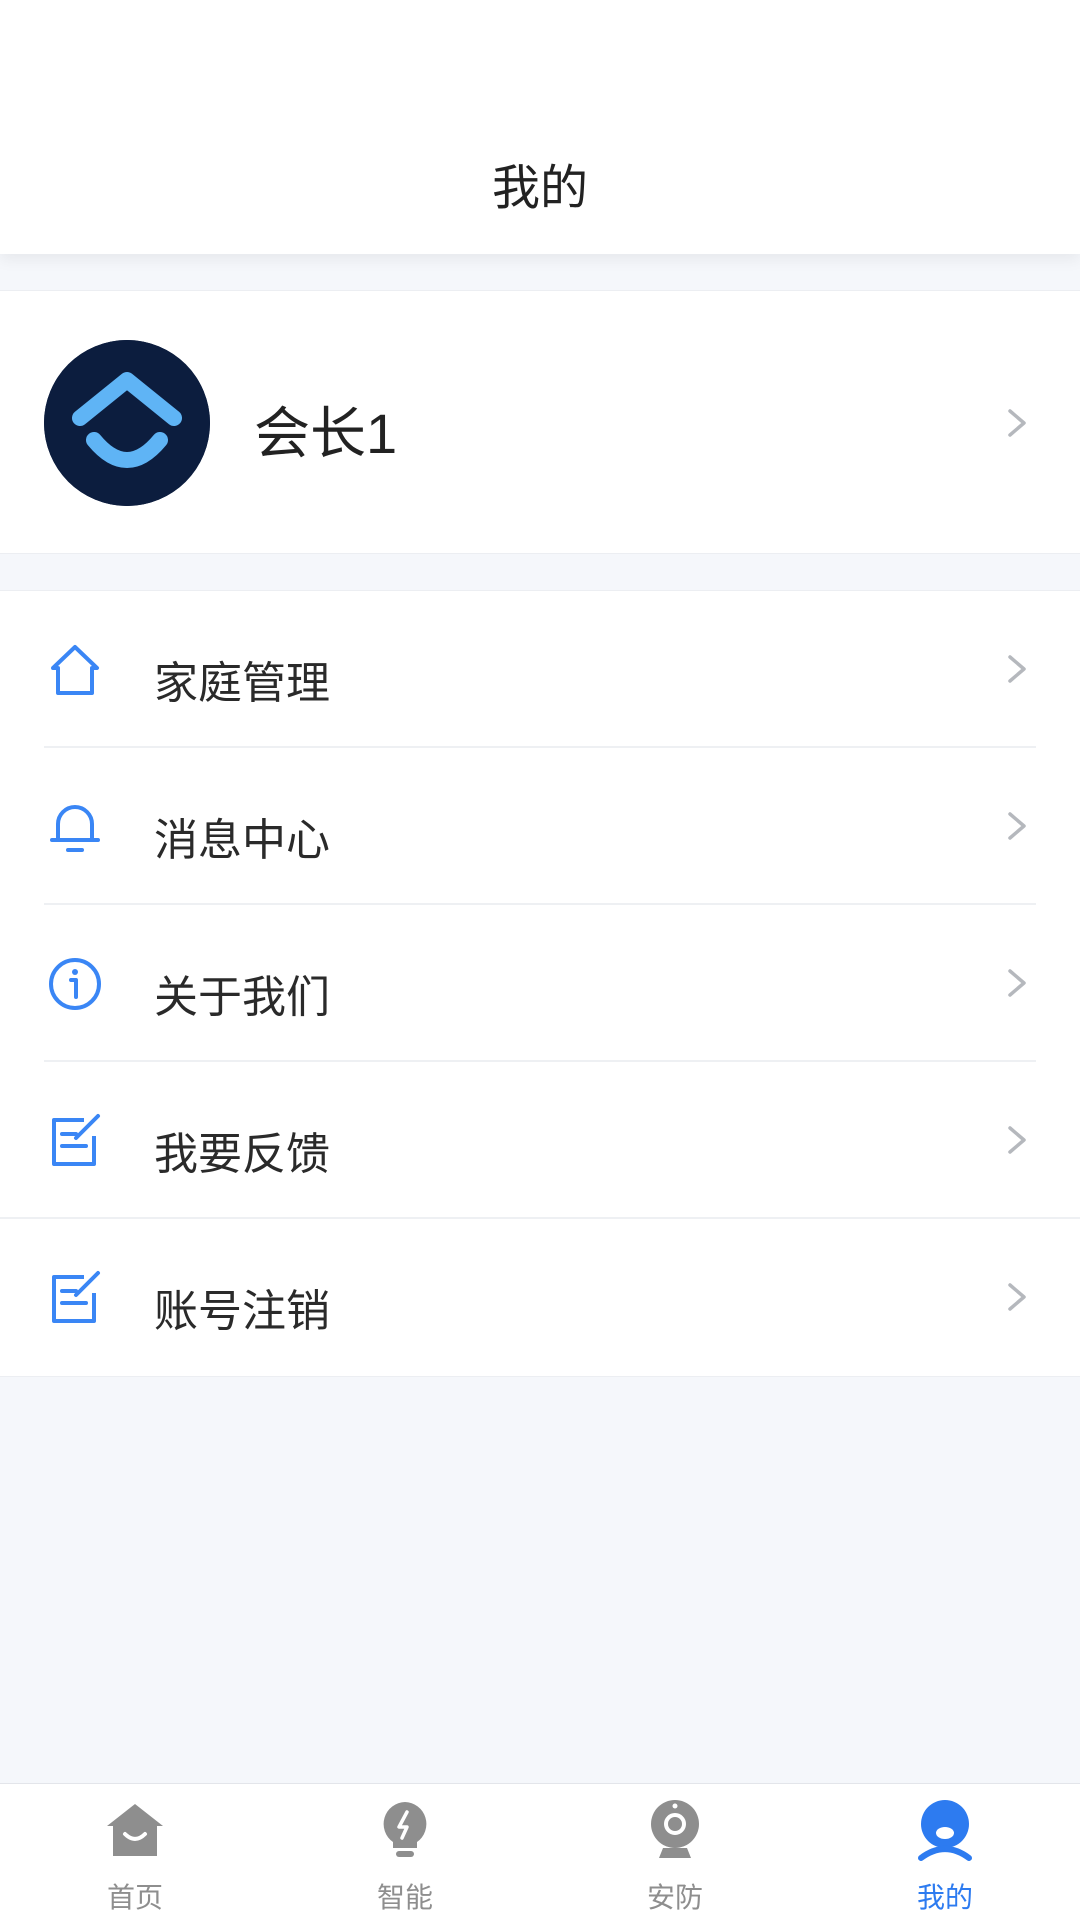 This screenshot has width=1080, height=1920. I want to click on profile-name: 会长1, so click(326, 433).